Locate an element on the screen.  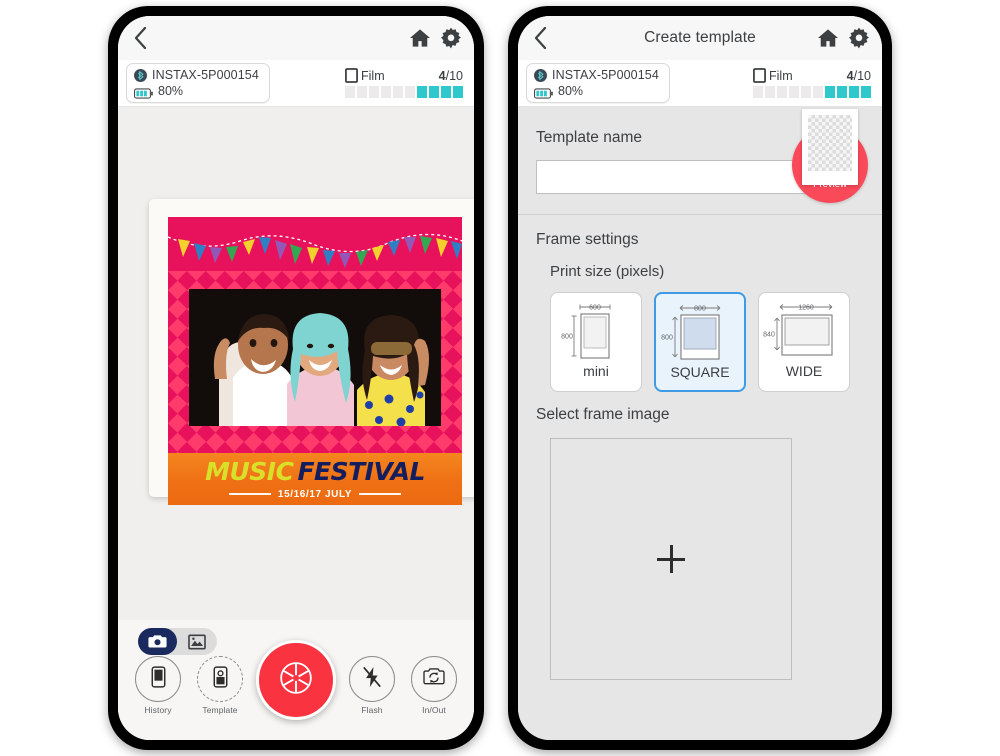
select-frame-image-section: Select frame image is located at coordinates (700, 536).